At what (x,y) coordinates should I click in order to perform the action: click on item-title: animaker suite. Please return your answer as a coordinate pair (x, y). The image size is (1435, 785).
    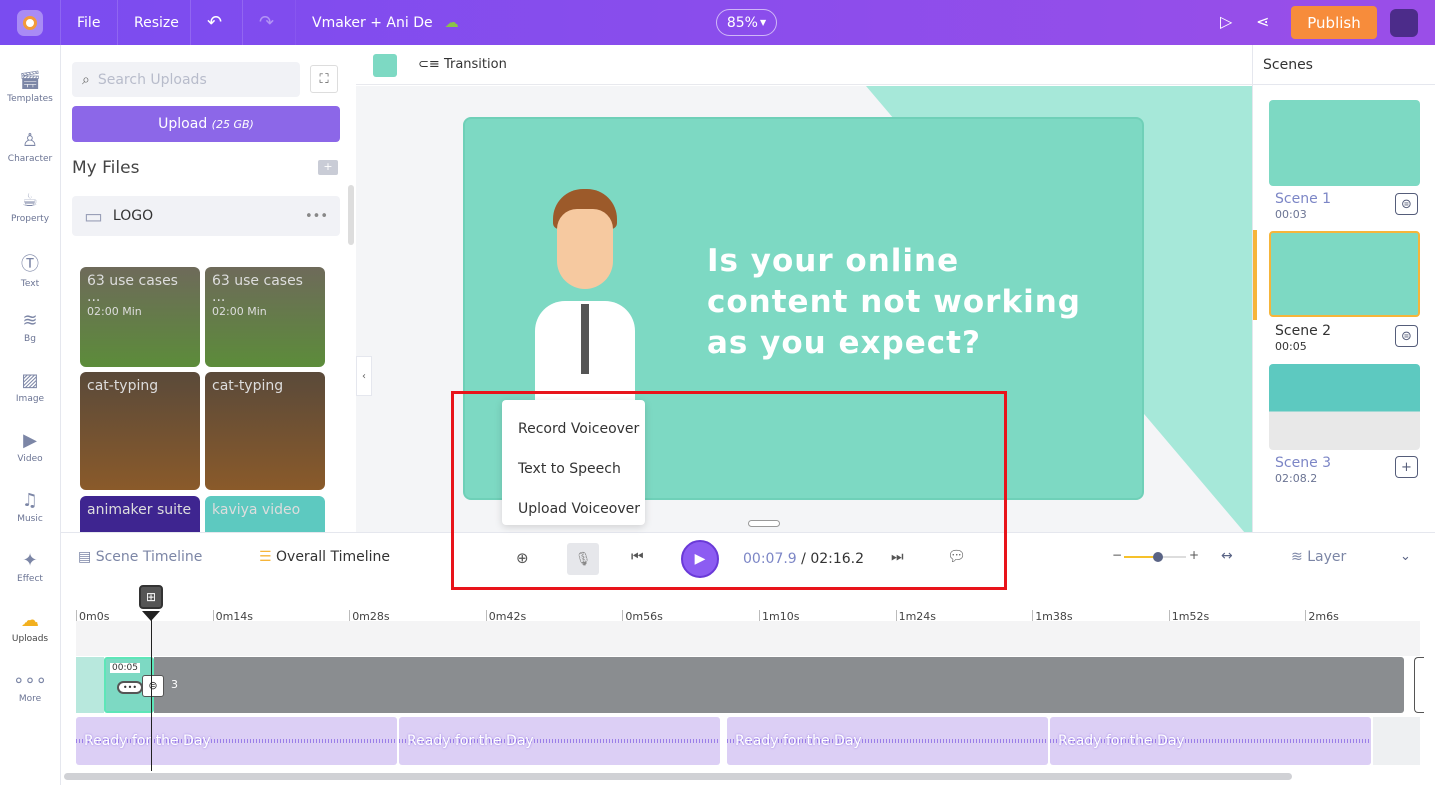
    Looking at the image, I should click on (139, 510).